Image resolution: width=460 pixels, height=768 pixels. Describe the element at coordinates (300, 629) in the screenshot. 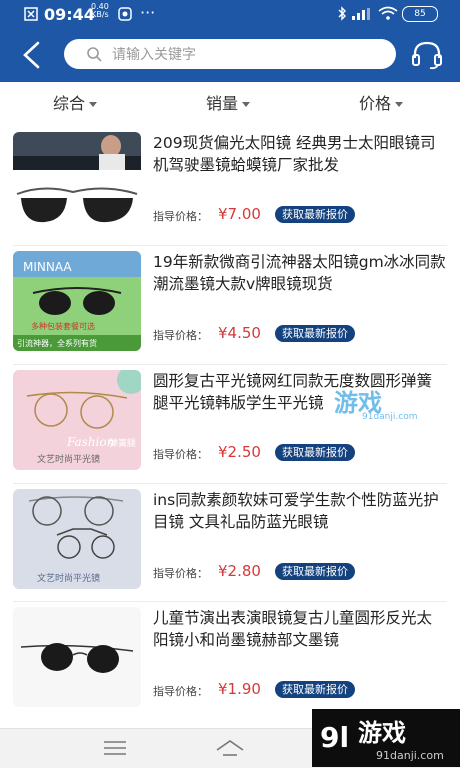

I see `product-title: 儿童节演出表演眼镜复古儿童圆形反光太阳镜小和尚墨镜赫部文墨镜` at that location.